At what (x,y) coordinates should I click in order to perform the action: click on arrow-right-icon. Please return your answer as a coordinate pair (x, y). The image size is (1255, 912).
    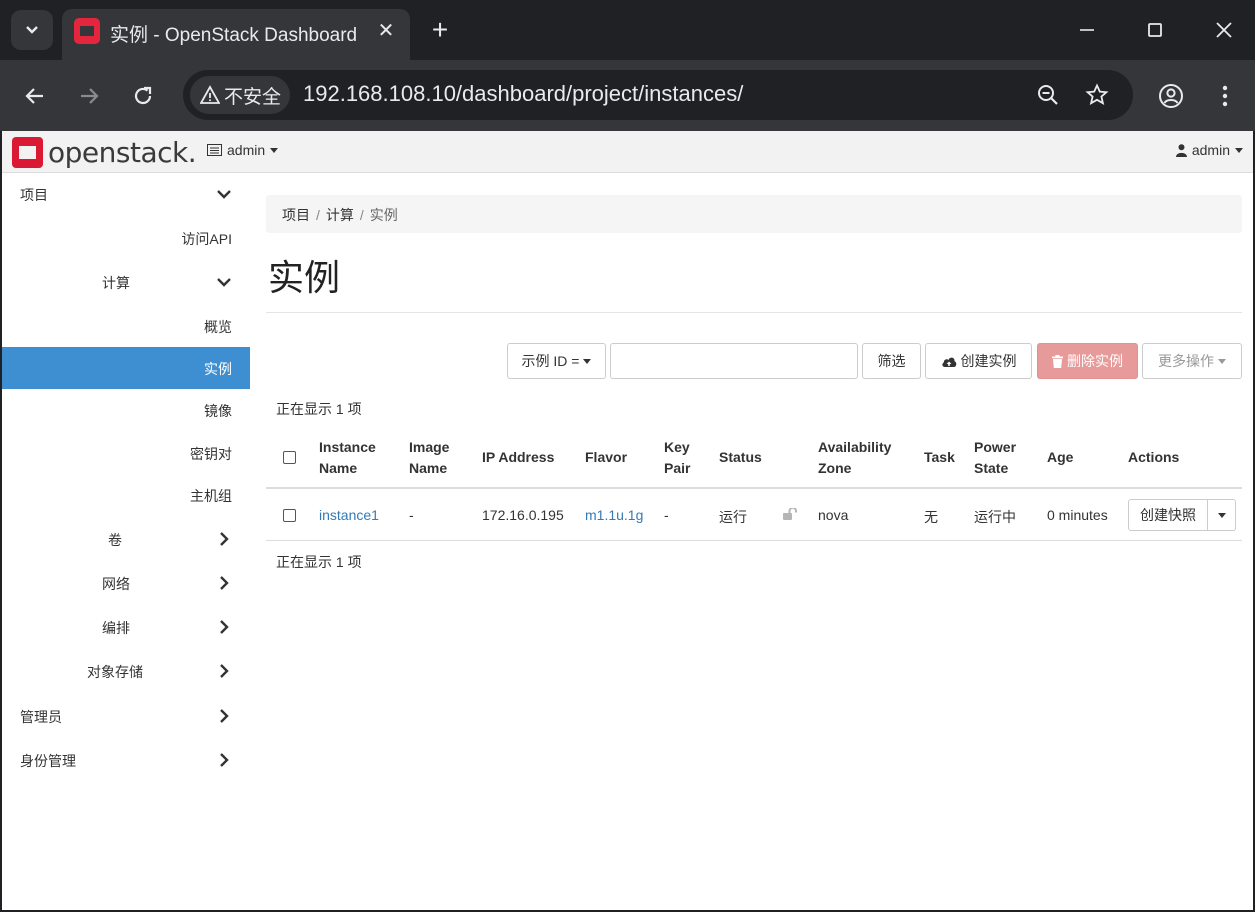
    Looking at the image, I should click on (90, 96).